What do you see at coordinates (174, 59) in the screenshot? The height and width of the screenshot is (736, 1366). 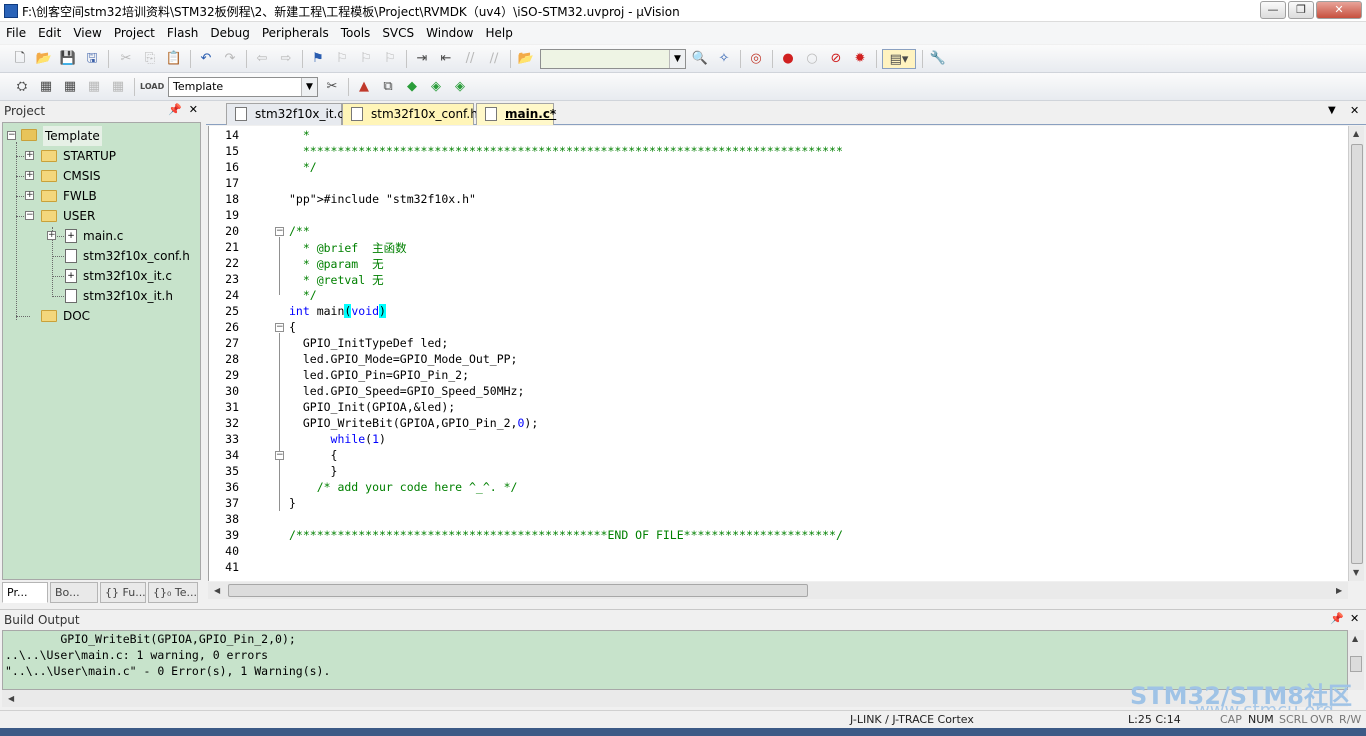 I see `paste-icon: 📋` at bounding box center [174, 59].